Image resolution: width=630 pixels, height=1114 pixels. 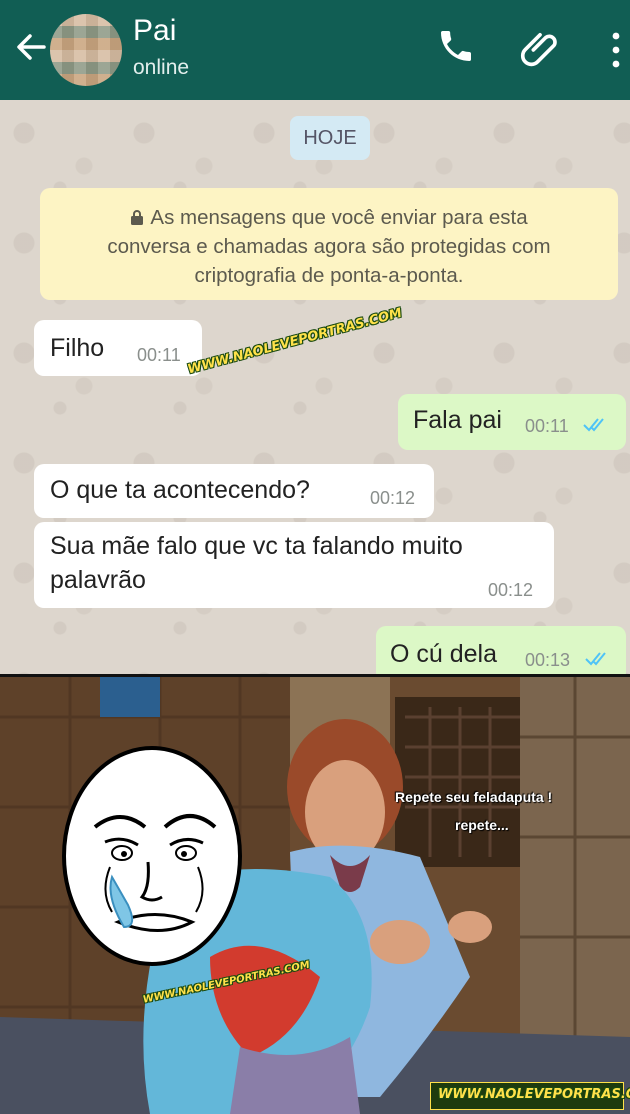 I want to click on avatar, so click(x=86, y=50).